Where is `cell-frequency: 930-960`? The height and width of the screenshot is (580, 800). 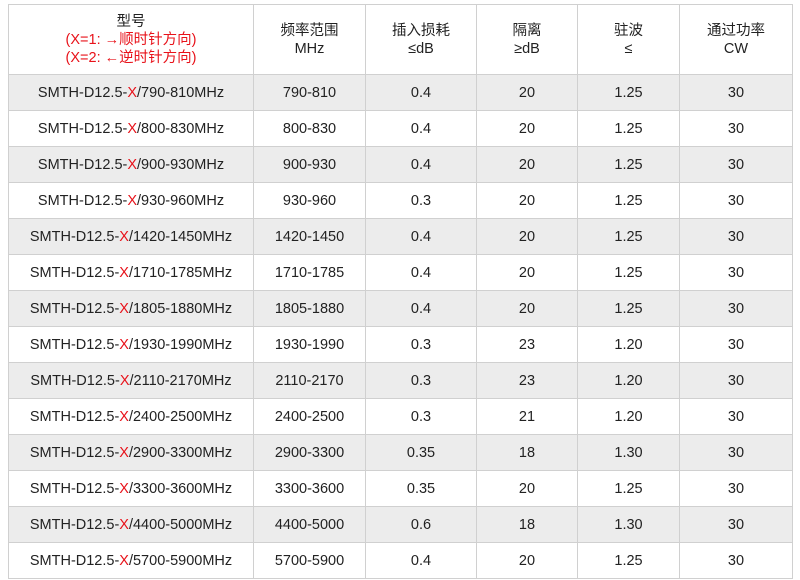 cell-frequency: 930-960 is located at coordinates (309, 200).